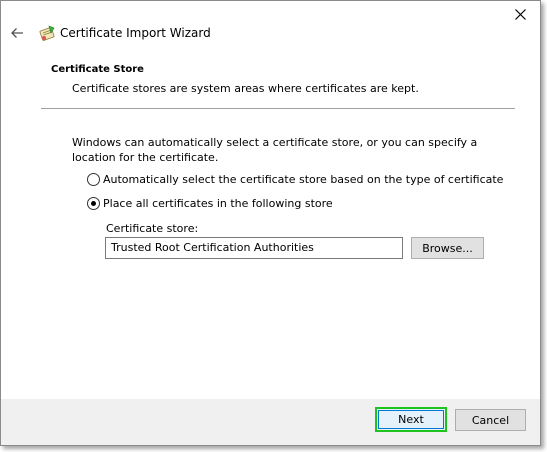 Image resolution: width=547 pixels, height=452 pixels. I want to click on section-heading: Certificate Store, so click(97, 69).